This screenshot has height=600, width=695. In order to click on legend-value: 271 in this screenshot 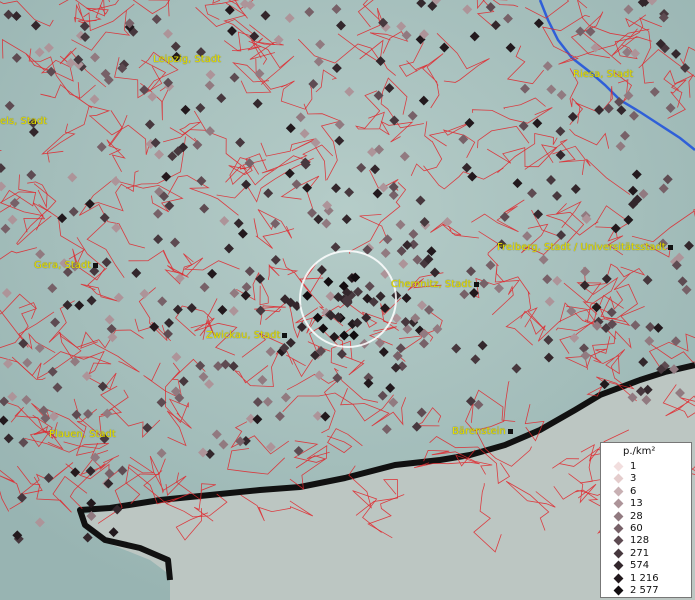, I will do `click(640, 553)`.